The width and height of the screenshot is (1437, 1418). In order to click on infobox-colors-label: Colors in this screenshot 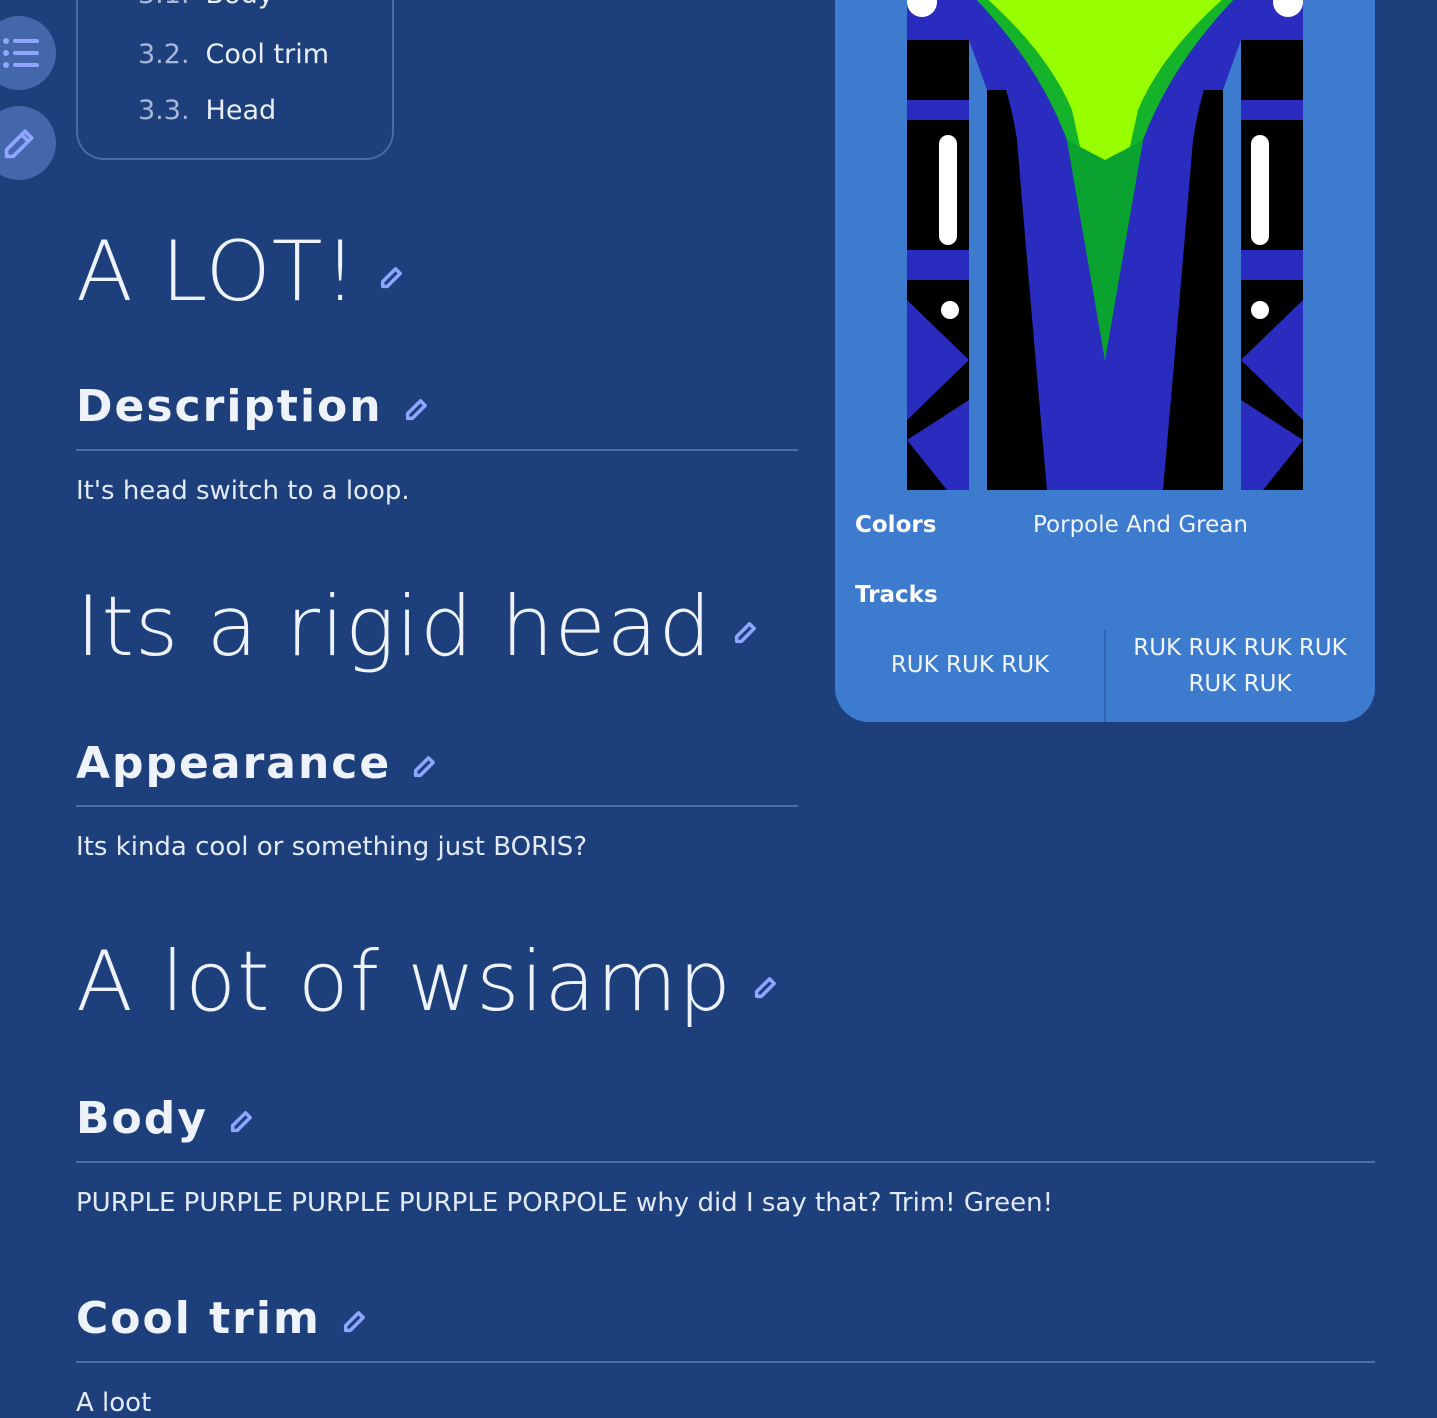, I will do `click(896, 525)`.